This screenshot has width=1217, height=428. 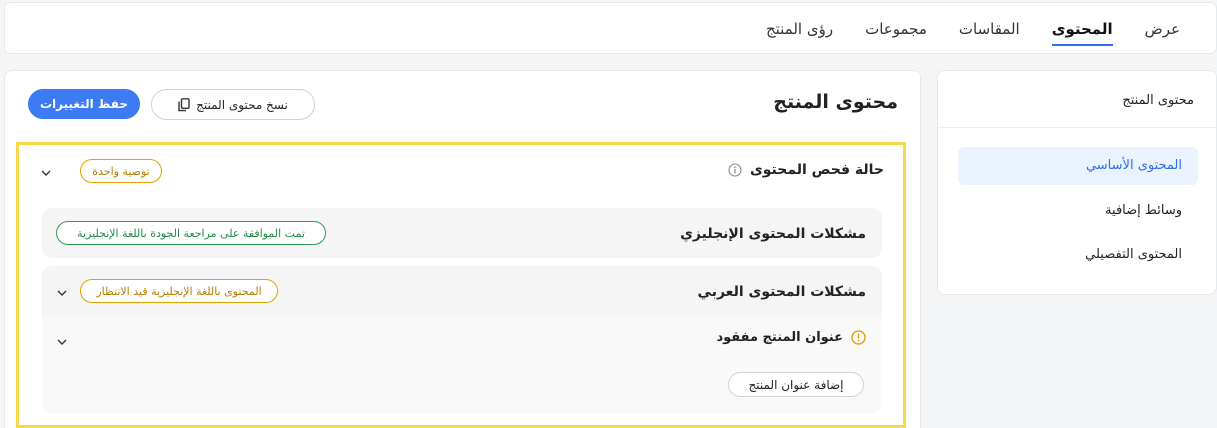 I want to click on content-check-row: حالة فحص المحتوى توصية واحدة, so click(x=459, y=172).